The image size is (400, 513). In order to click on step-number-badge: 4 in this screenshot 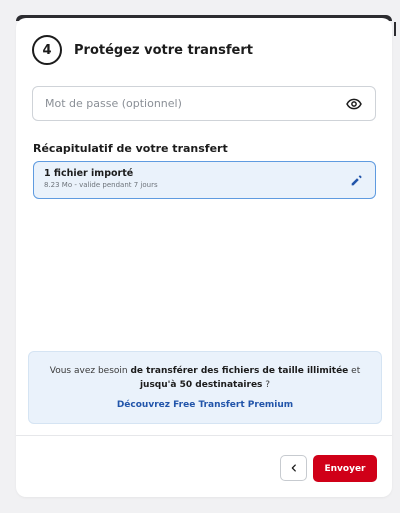, I will do `click(47, 50)`.